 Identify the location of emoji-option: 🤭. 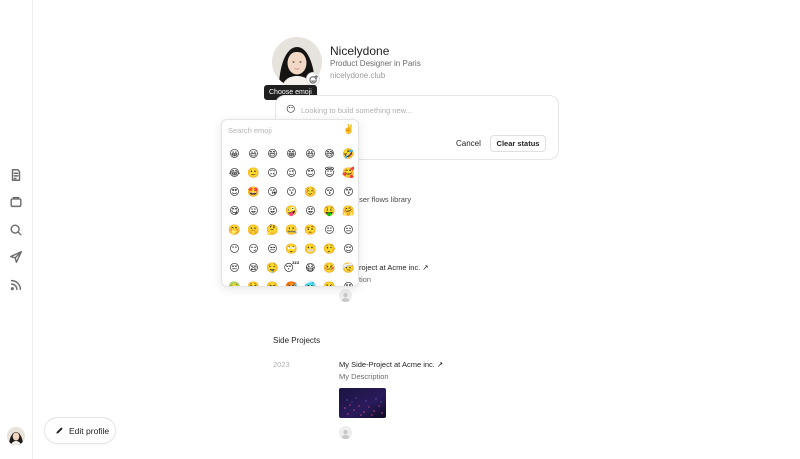
(234, 230).